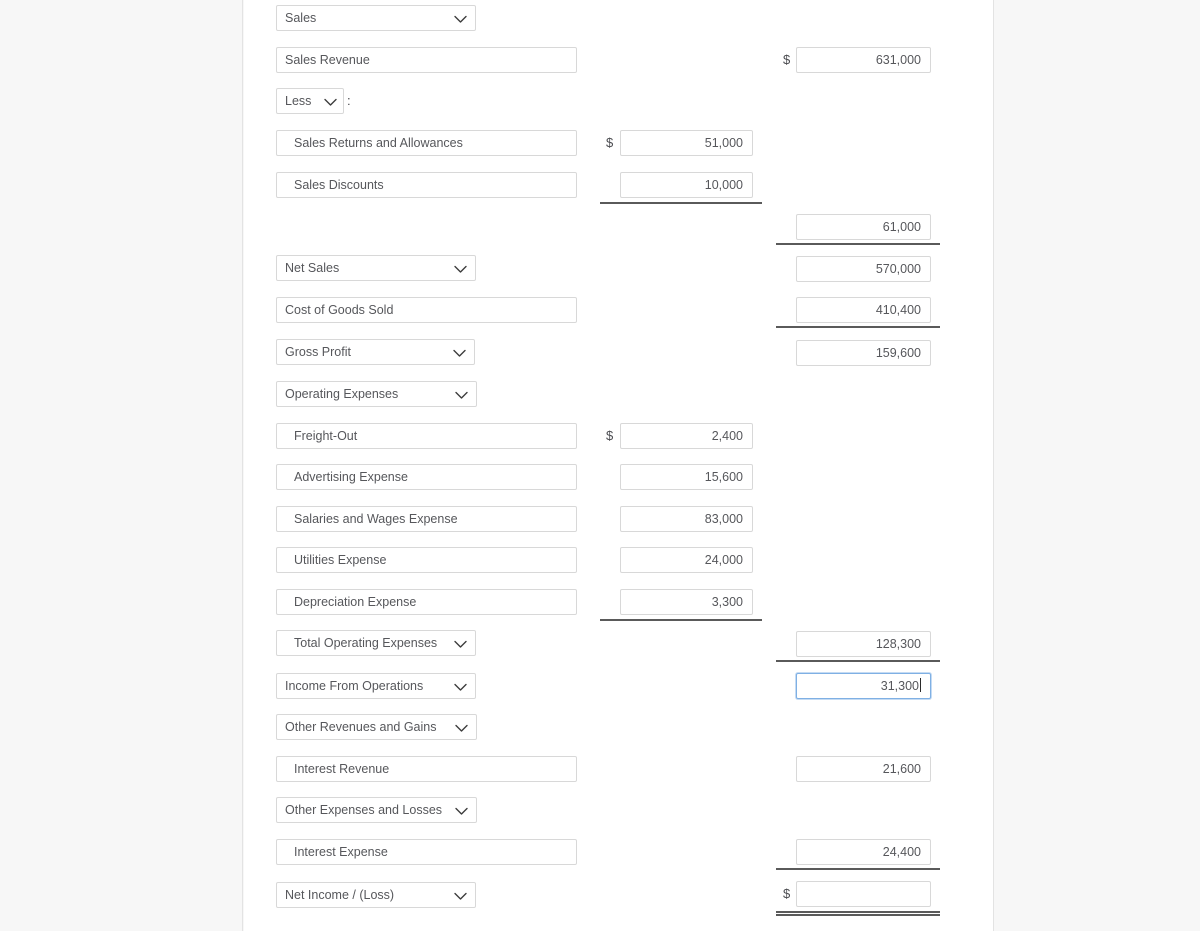  I want to click on select-income-from-operations: Income From Operations, so click(376, 686).